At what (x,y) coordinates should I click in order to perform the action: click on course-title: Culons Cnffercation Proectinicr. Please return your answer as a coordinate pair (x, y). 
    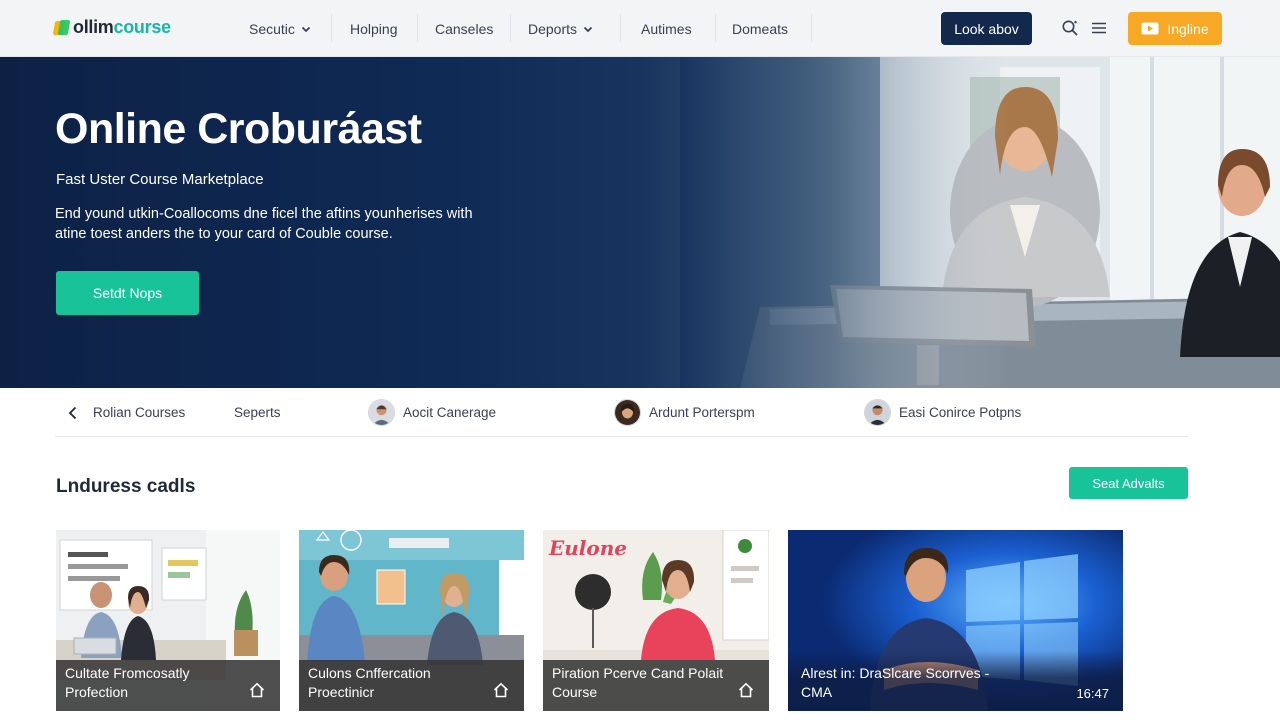
    Looking at the image, I should click on (369, 682).